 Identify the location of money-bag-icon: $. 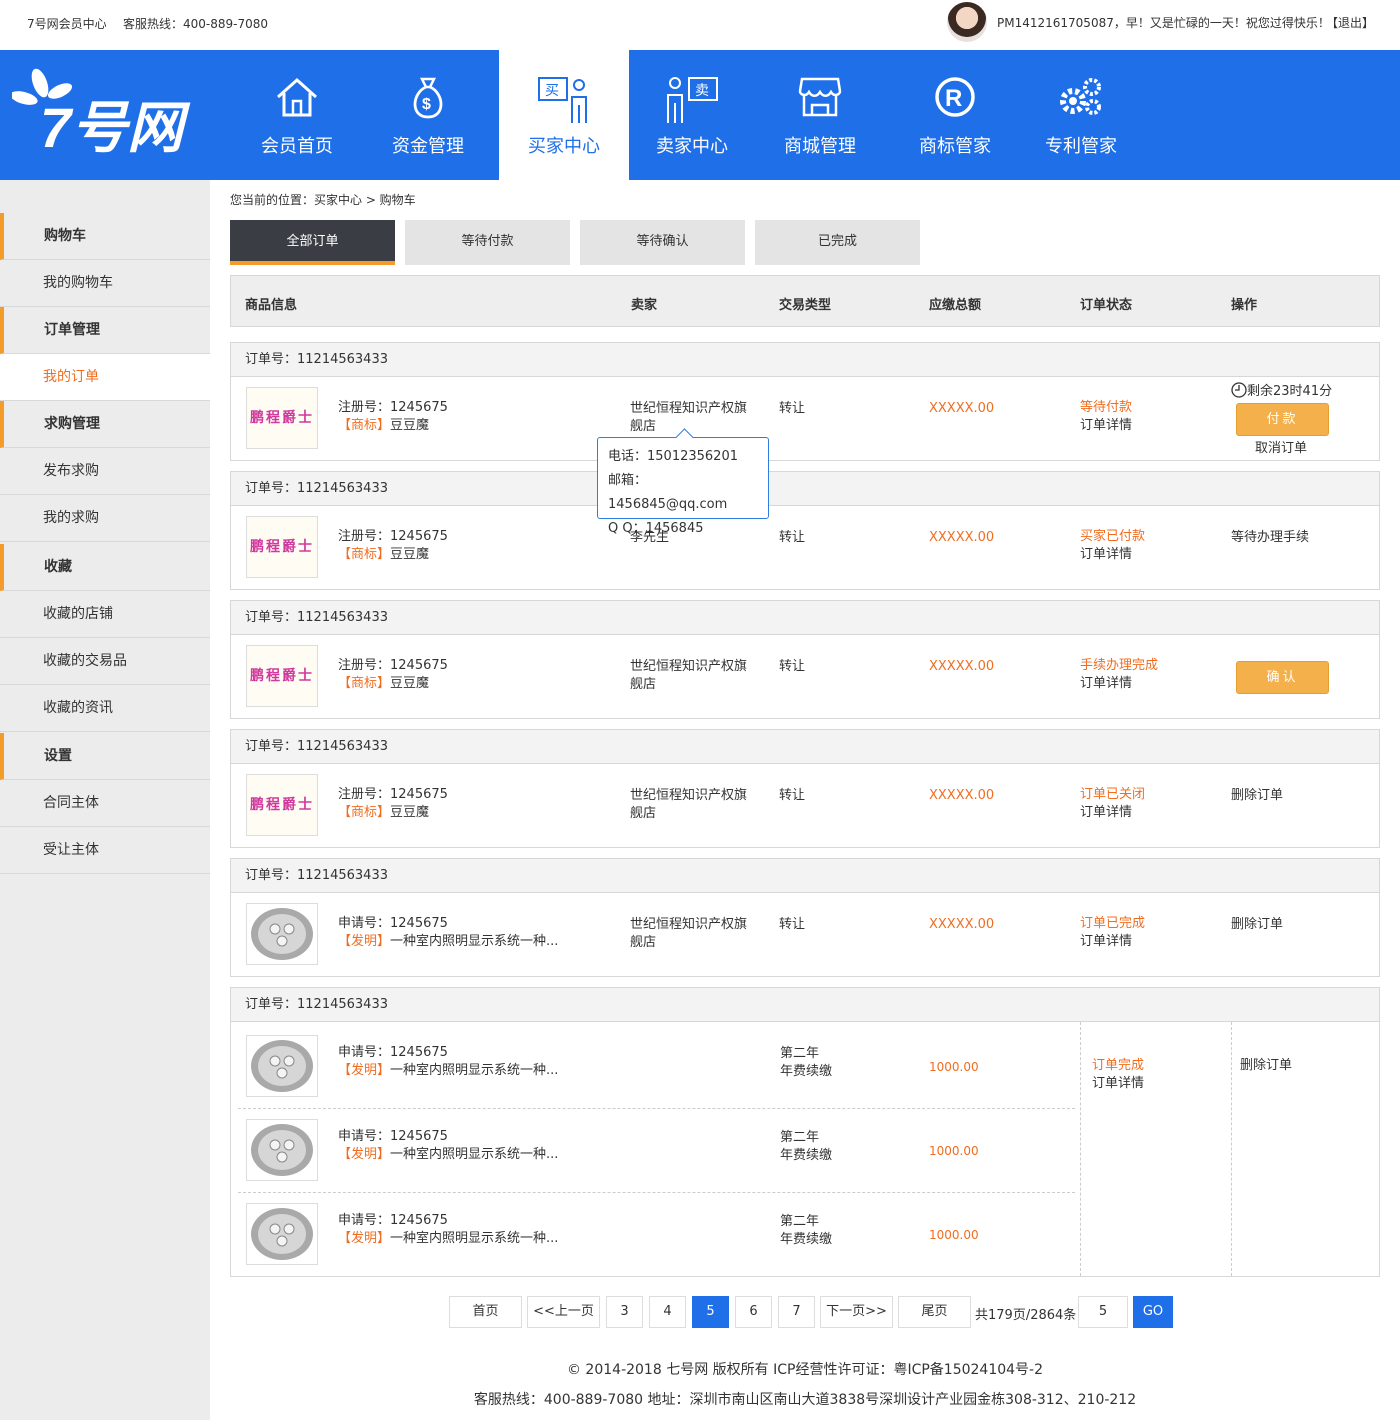
(428, 98).